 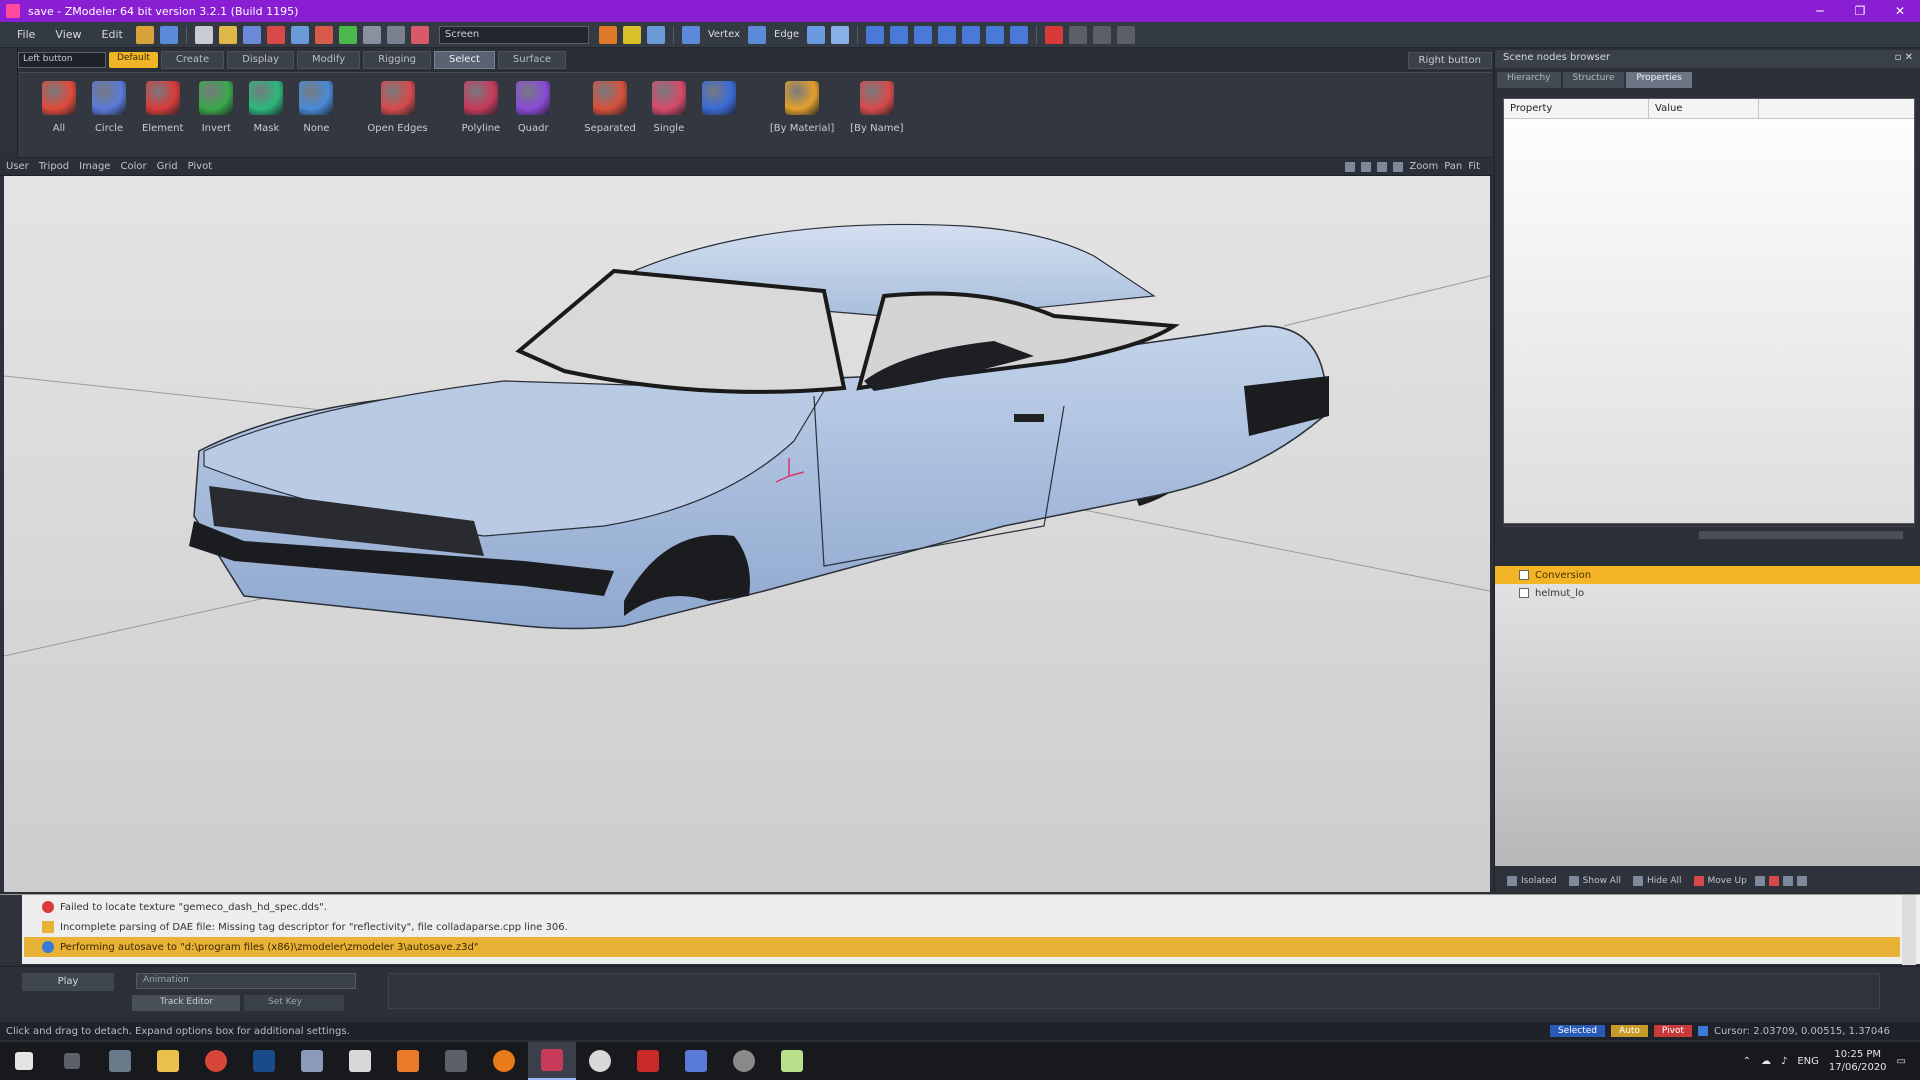 I want to click on scale-icon, so click(x=923, y=34).